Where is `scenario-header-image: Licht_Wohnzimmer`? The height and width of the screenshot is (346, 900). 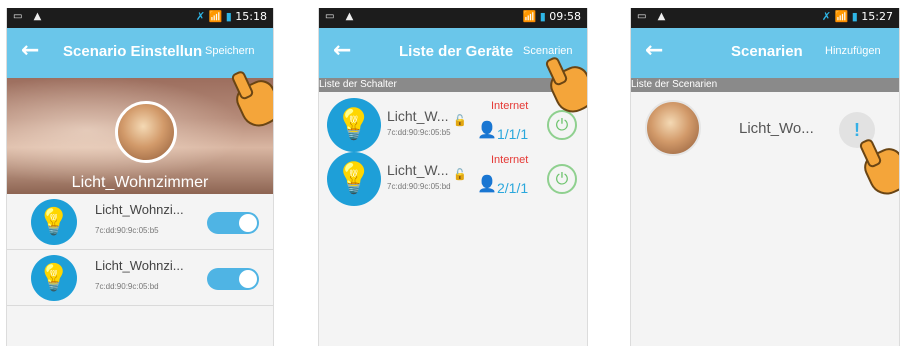
scenario-header-image: Licht_Wohnzimmer is located at coordinates (140, 136).